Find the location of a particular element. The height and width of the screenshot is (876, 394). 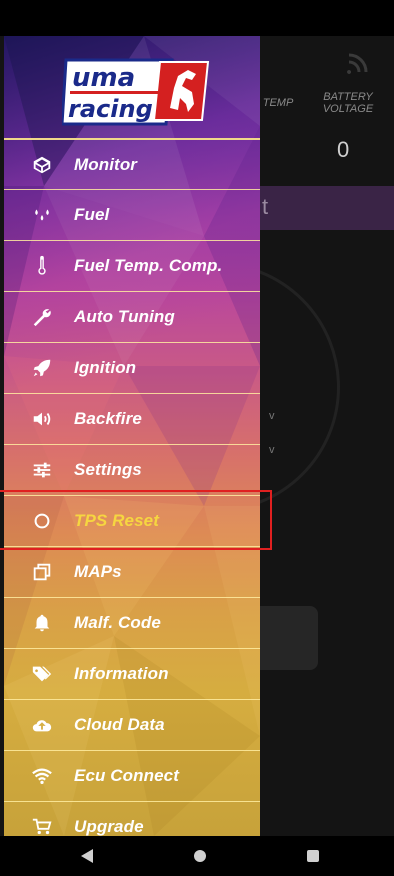

menu-item-backfire: Backfire is located at coordinates (132, 418).